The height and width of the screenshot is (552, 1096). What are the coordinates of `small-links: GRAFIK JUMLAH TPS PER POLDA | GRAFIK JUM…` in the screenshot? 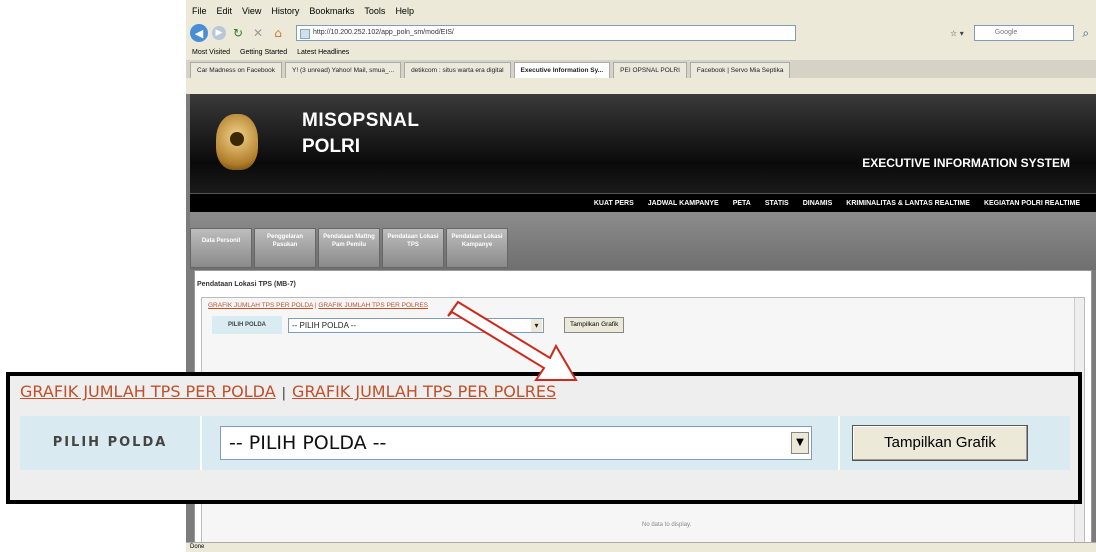 It's located at (318, 305).